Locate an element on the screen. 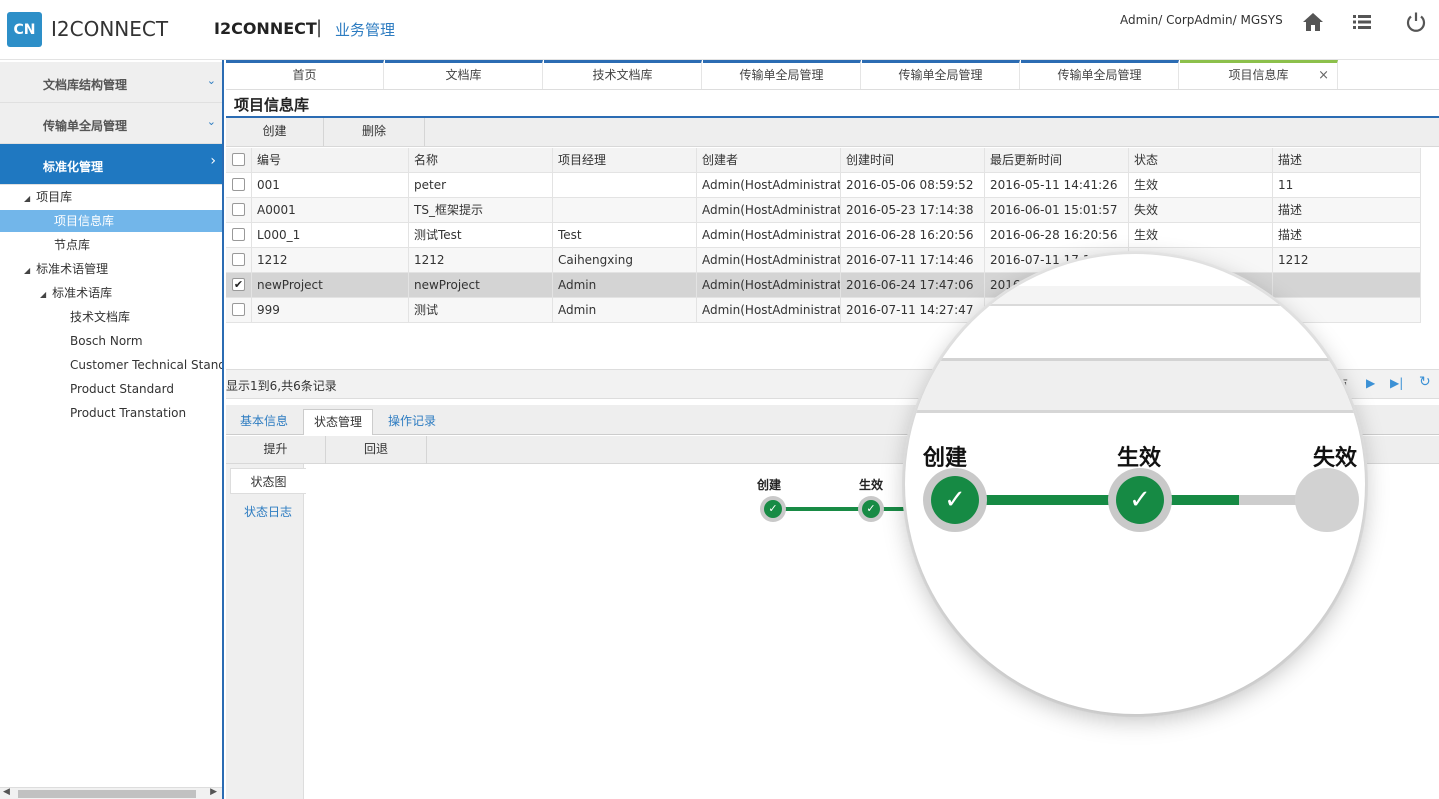 The width and height of the screenshot is (1439, 799). tab-doc-lib: 文档库 is located at coordinates (464, 74).